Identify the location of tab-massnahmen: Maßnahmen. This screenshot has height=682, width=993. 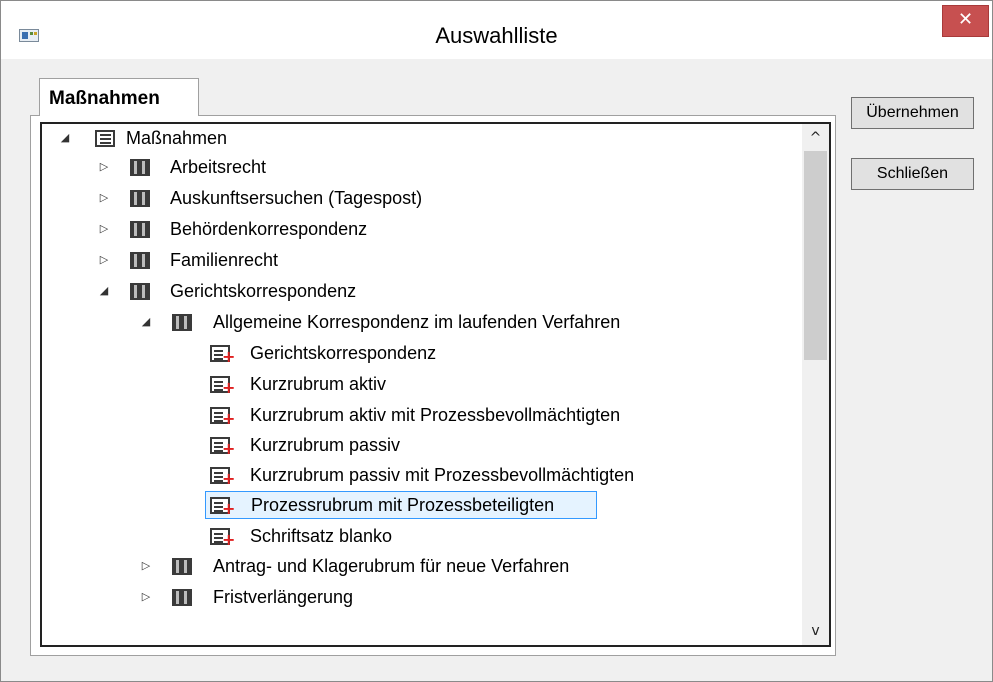
(119, 97).